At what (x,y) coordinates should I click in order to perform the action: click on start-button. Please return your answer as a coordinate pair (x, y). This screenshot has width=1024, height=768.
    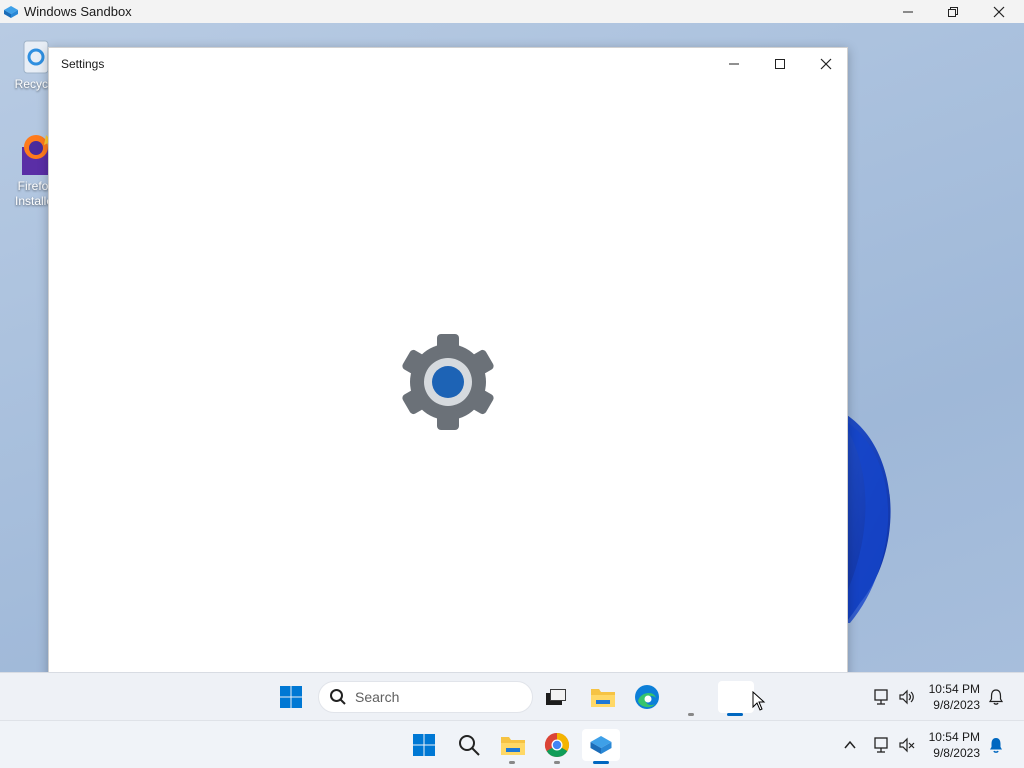
    Looking at the image, I should click on (291, 697).